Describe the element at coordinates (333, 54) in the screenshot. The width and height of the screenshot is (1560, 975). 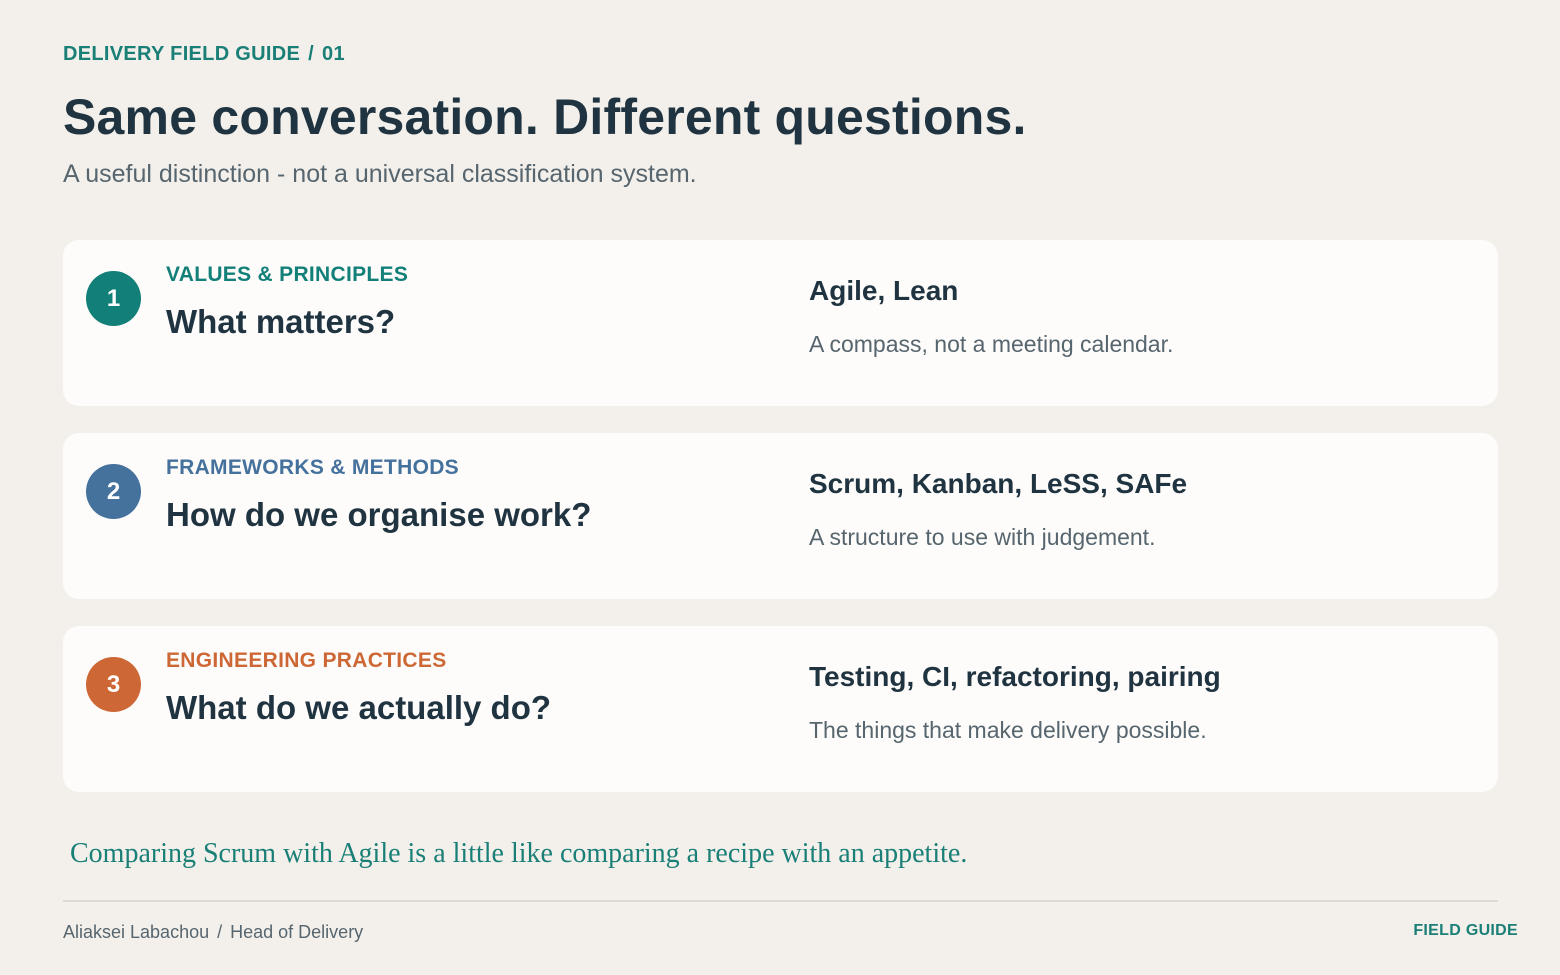
I see `eyebrow-number: 01` at that location.